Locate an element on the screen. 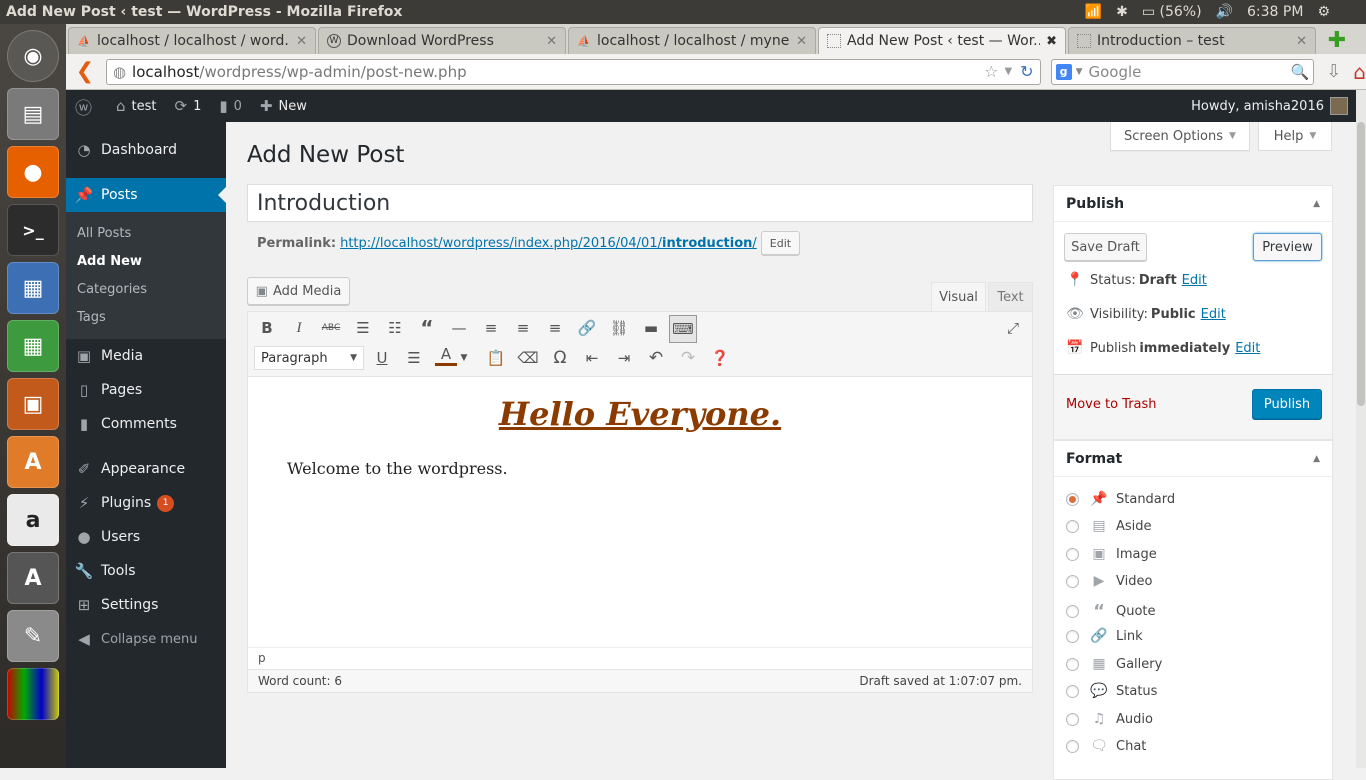  radio-gallery is located at coordinates (1072, 664).